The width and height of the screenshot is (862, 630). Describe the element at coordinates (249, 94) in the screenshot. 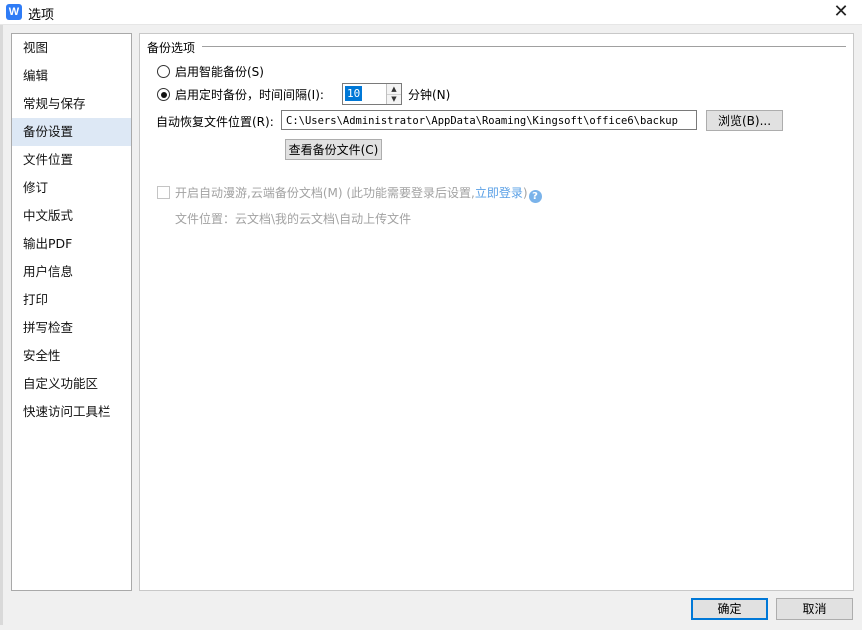

I see `timed-backup-label: 启用定时备份，时间间隔(I):` at that location.